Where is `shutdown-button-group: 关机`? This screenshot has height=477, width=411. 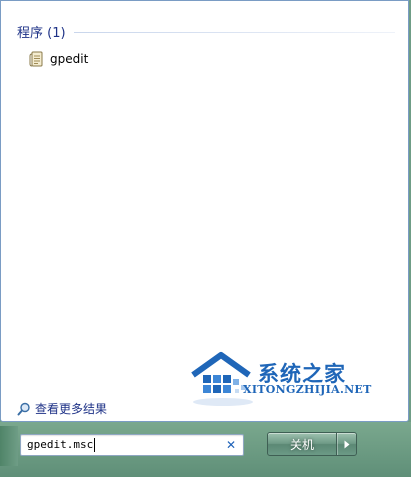
shutdown-button-group: 关机 is located at coordinates (312, 444).